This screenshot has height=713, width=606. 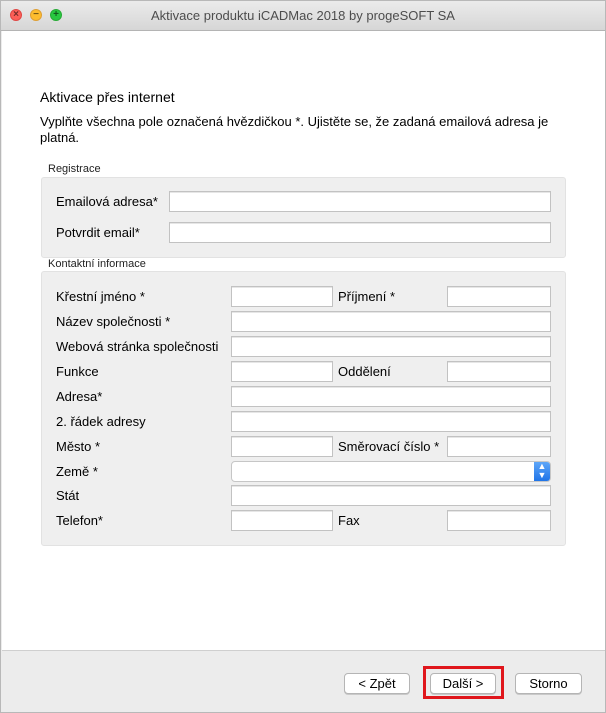 What do you see at coordinates (137, 346) in the screenshot?
I see `website-label: Webová stránka společnosti` at bounding box center [137, 346].